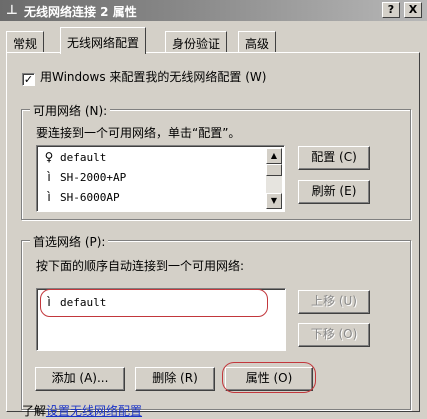 The width and height of the screenshot is (427, 419). I want to click on highlight-circle-default, so click(154, 303).